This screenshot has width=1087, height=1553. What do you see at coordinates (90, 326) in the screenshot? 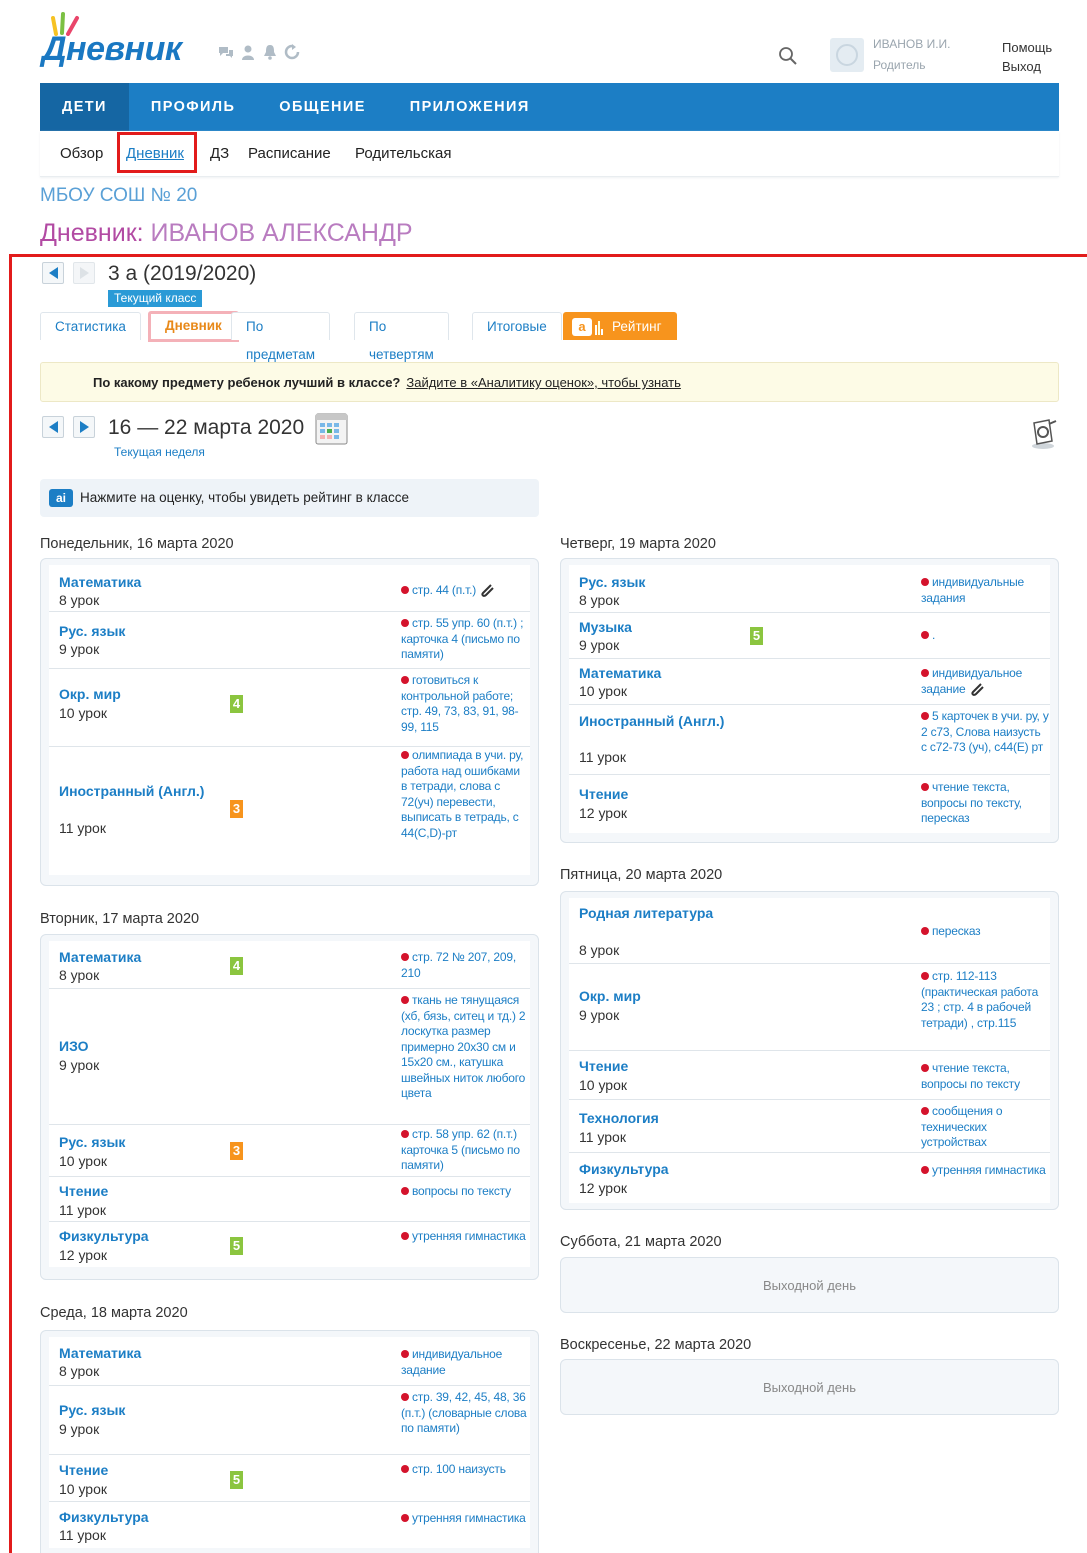
I see `tab-statistics: Статистика` at bounding box center [90, 326].